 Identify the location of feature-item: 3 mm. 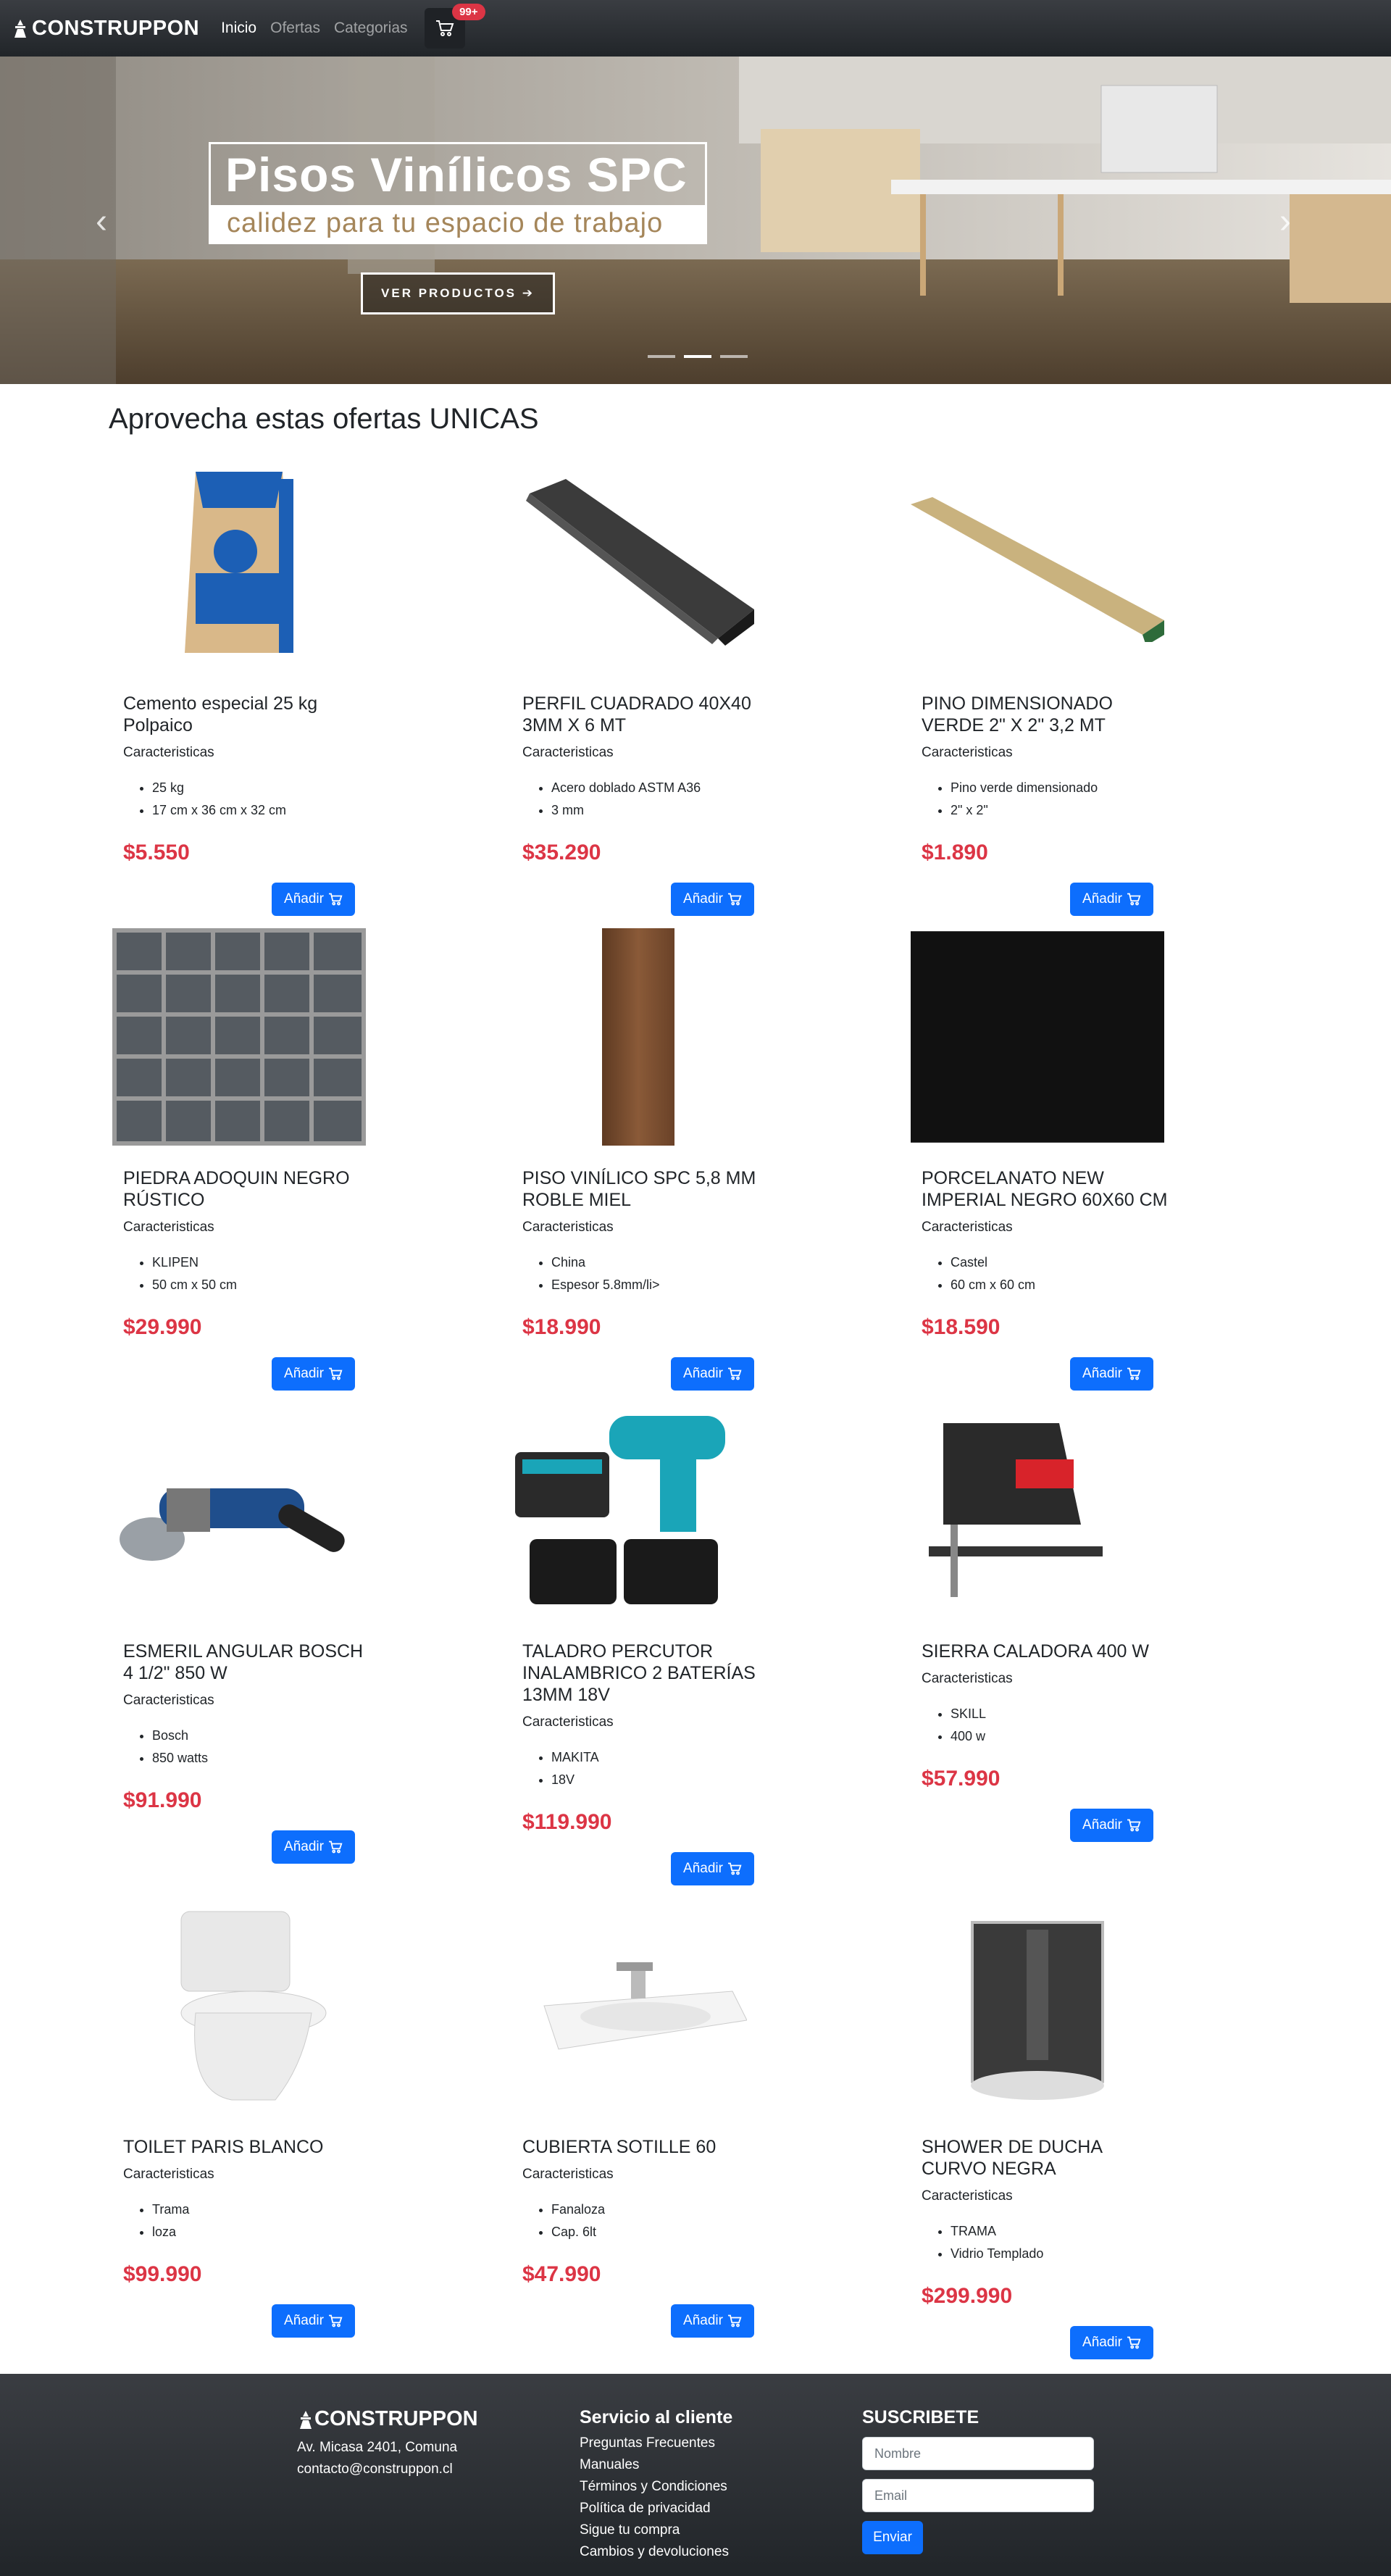
(671, 810).